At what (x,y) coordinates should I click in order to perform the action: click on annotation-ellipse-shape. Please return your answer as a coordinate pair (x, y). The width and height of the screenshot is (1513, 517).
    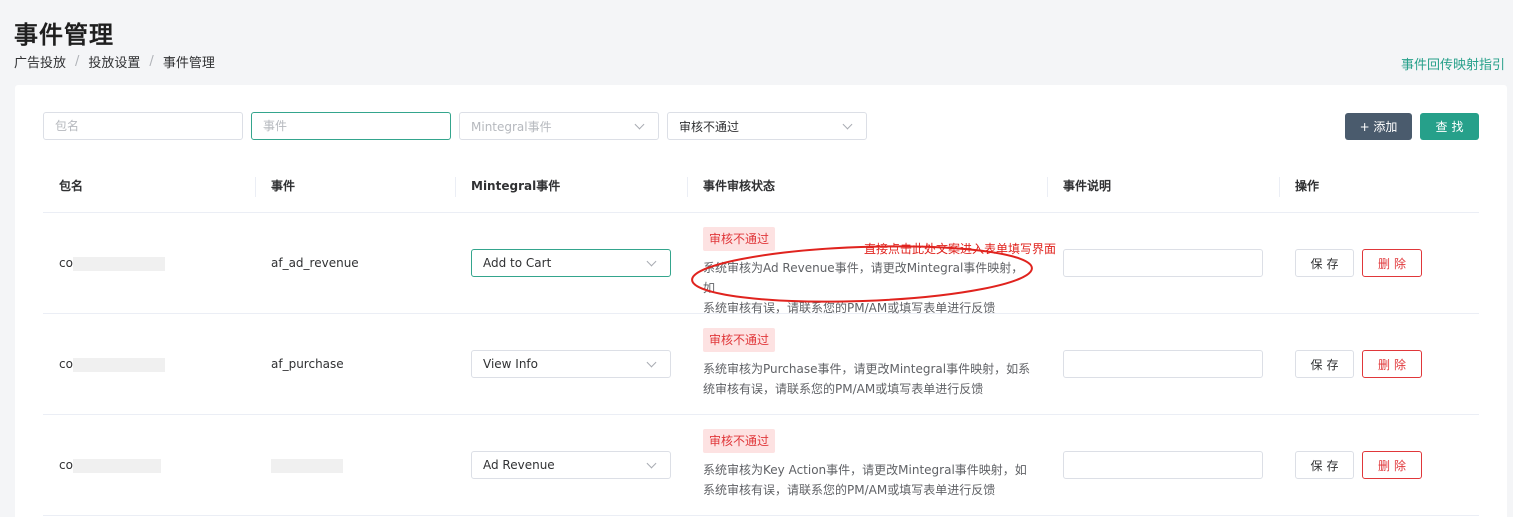
    Looking at the image, I should click on (862, 274).